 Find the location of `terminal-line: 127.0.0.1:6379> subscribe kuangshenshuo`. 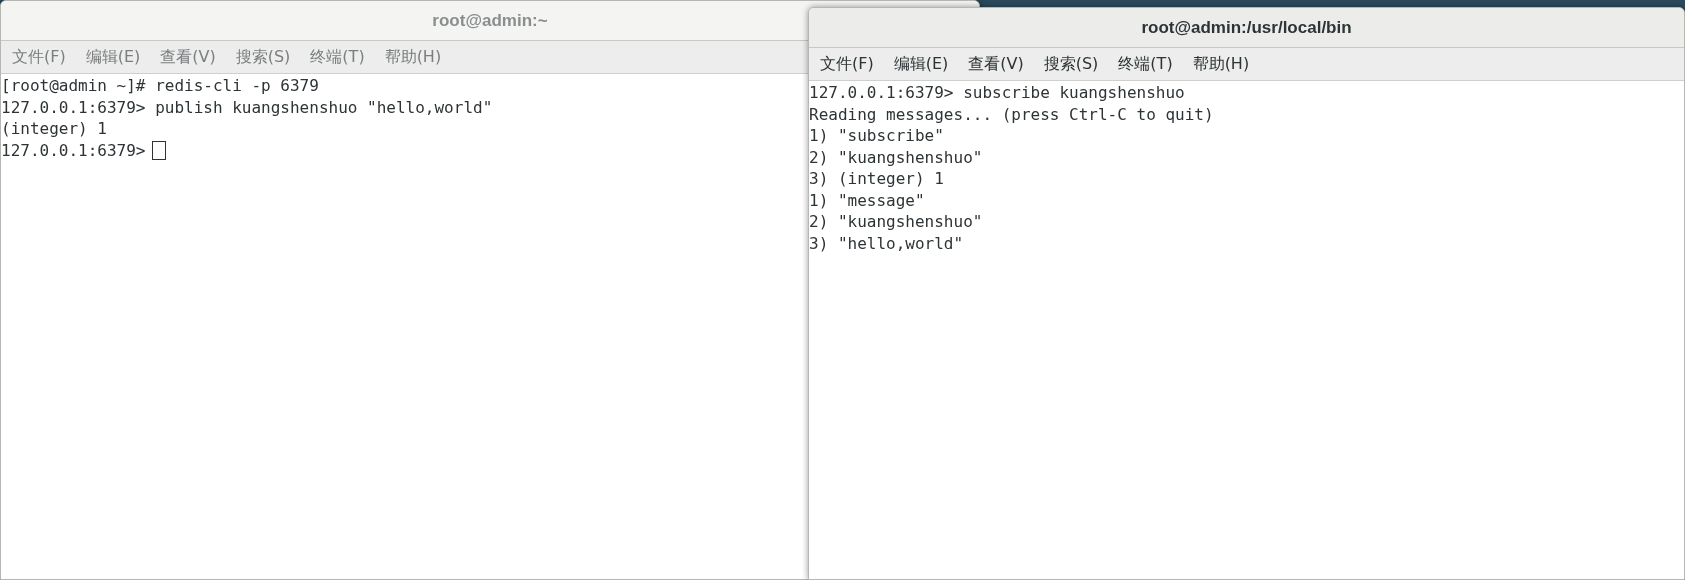

terminal-line: 127.0.0.1:6379> subscribe kuangshenshuo is located at coordinates (997, 93).